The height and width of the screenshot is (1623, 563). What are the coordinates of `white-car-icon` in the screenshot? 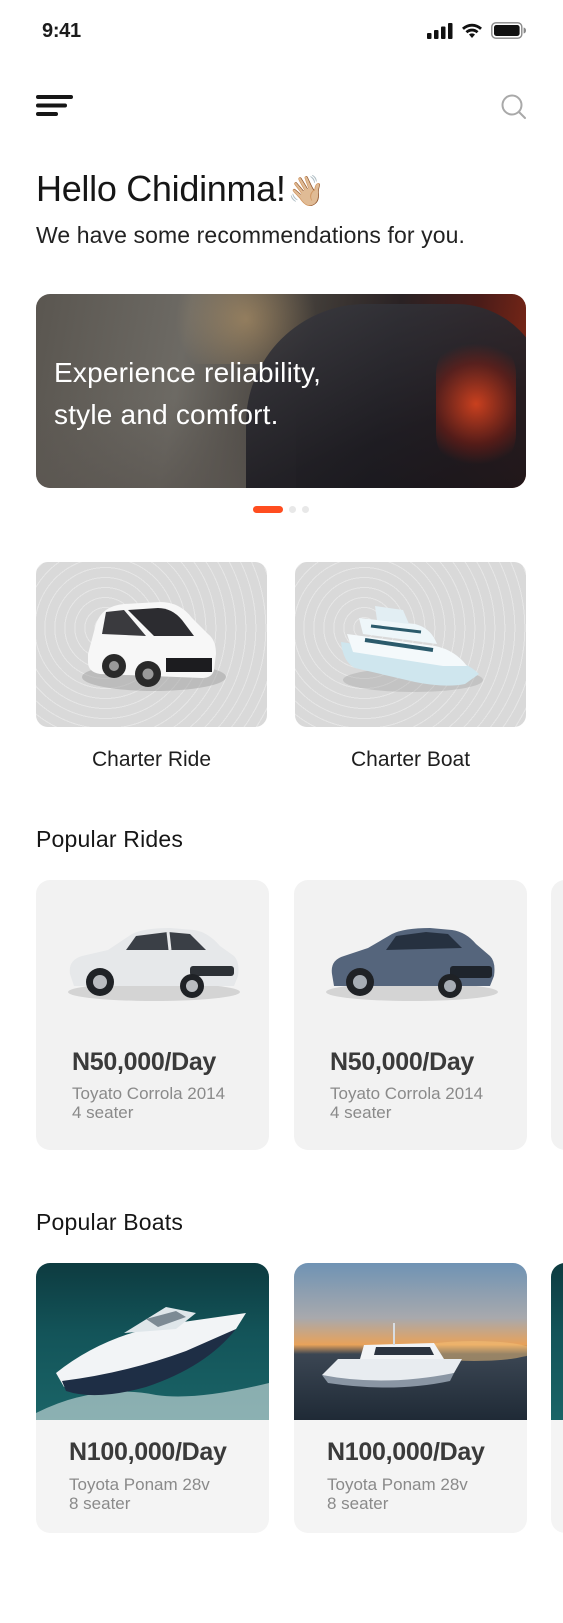 It's located at (154, 646).